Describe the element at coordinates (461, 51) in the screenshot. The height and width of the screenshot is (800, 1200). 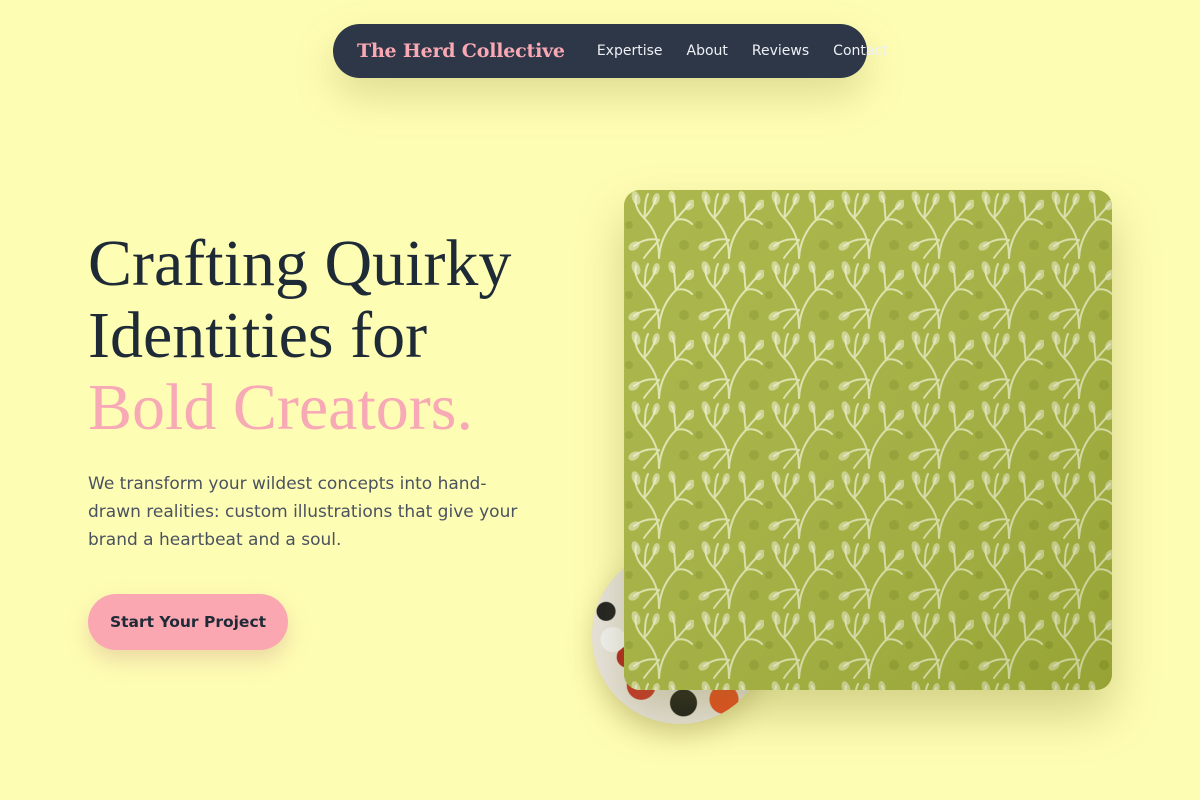
I see `brand-logo: The Herd Collective` at that location.